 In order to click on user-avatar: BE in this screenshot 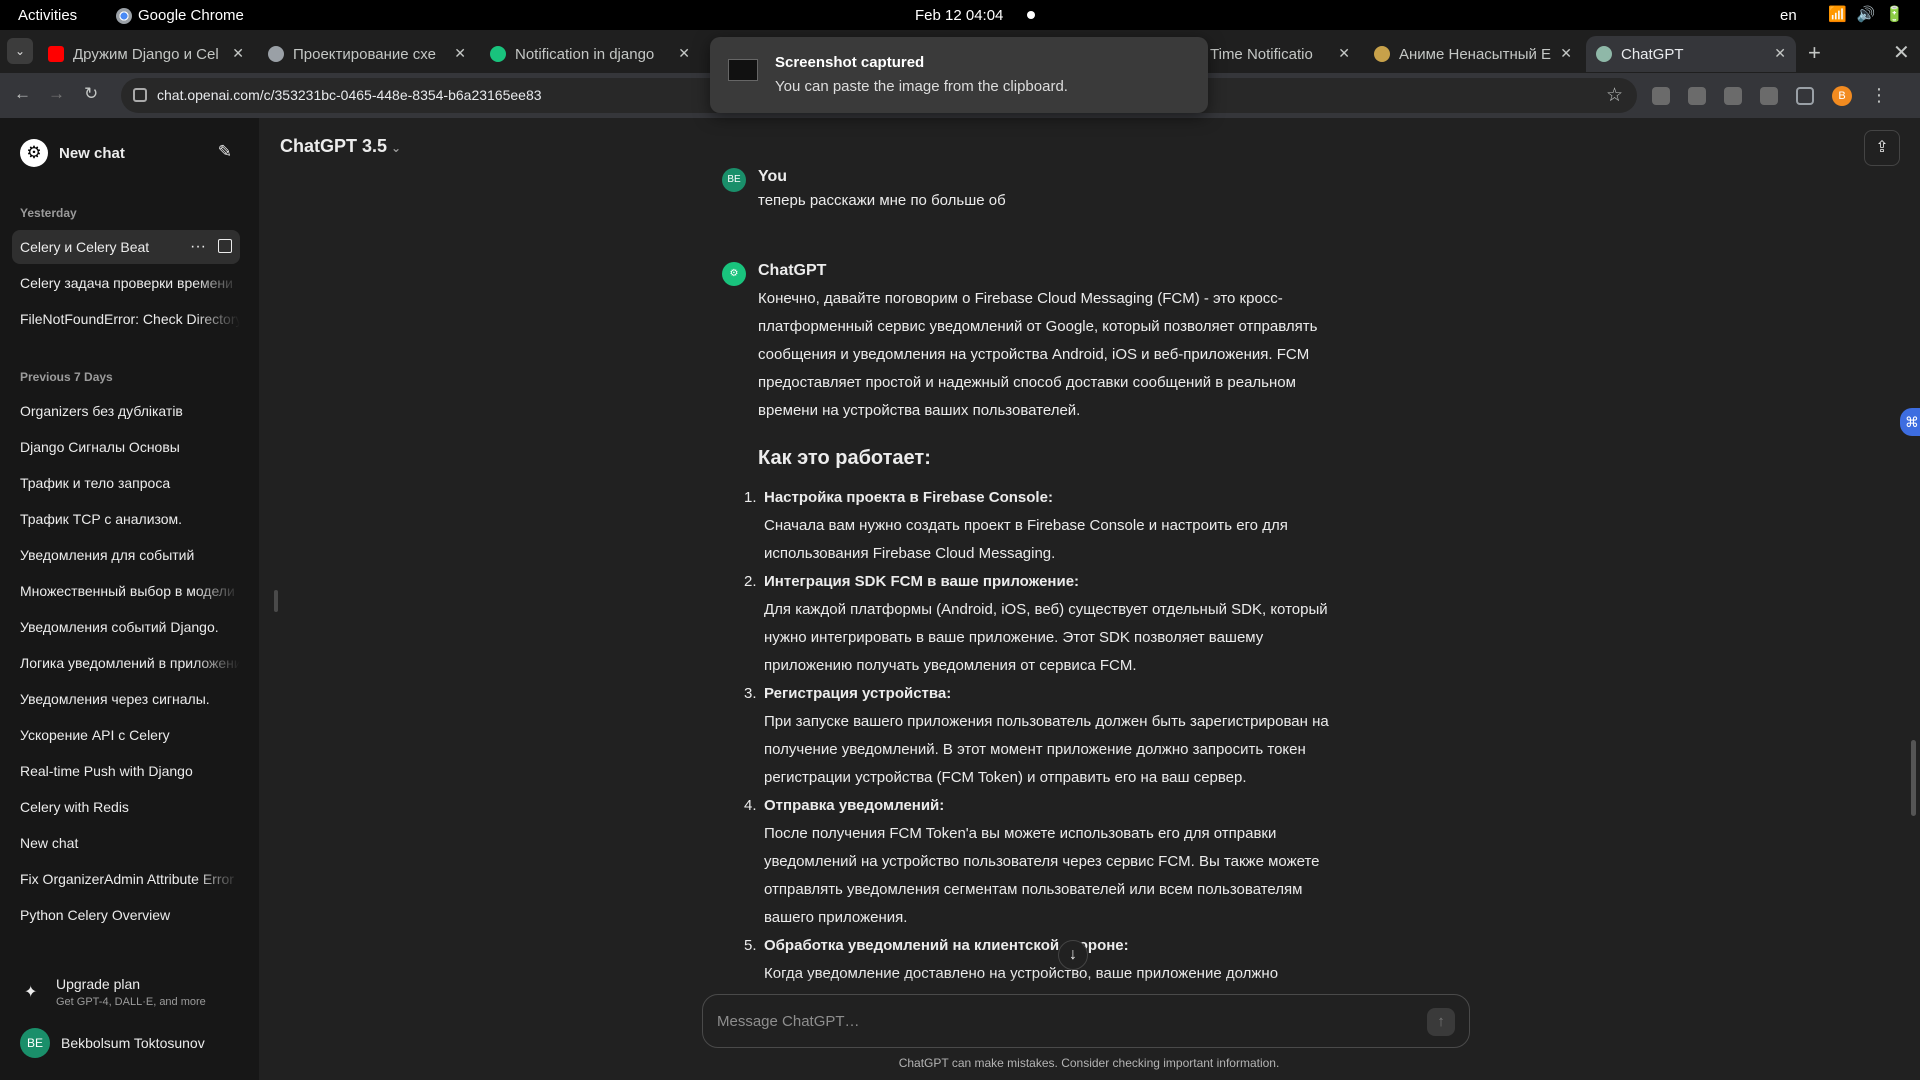, I will do `click(734, 180)`.